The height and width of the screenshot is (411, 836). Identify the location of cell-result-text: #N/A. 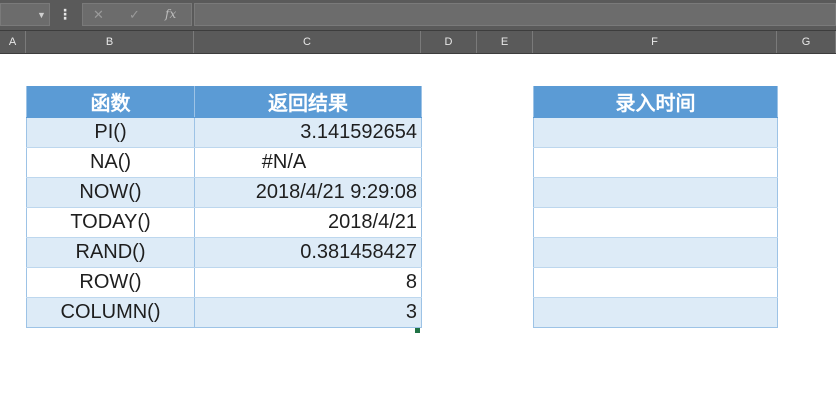
(284, 161).